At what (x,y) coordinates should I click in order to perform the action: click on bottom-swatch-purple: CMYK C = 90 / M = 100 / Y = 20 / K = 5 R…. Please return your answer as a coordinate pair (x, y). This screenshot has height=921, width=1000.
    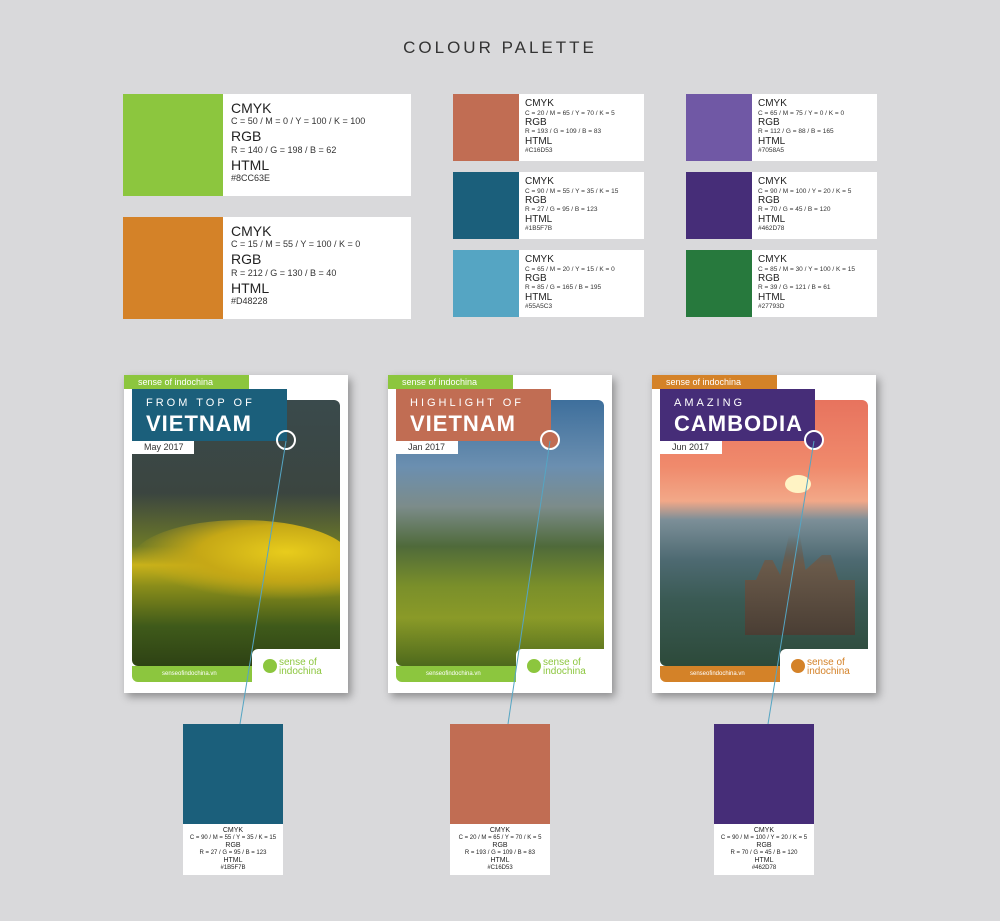
    Looking at the image, I should click on (764, 799).